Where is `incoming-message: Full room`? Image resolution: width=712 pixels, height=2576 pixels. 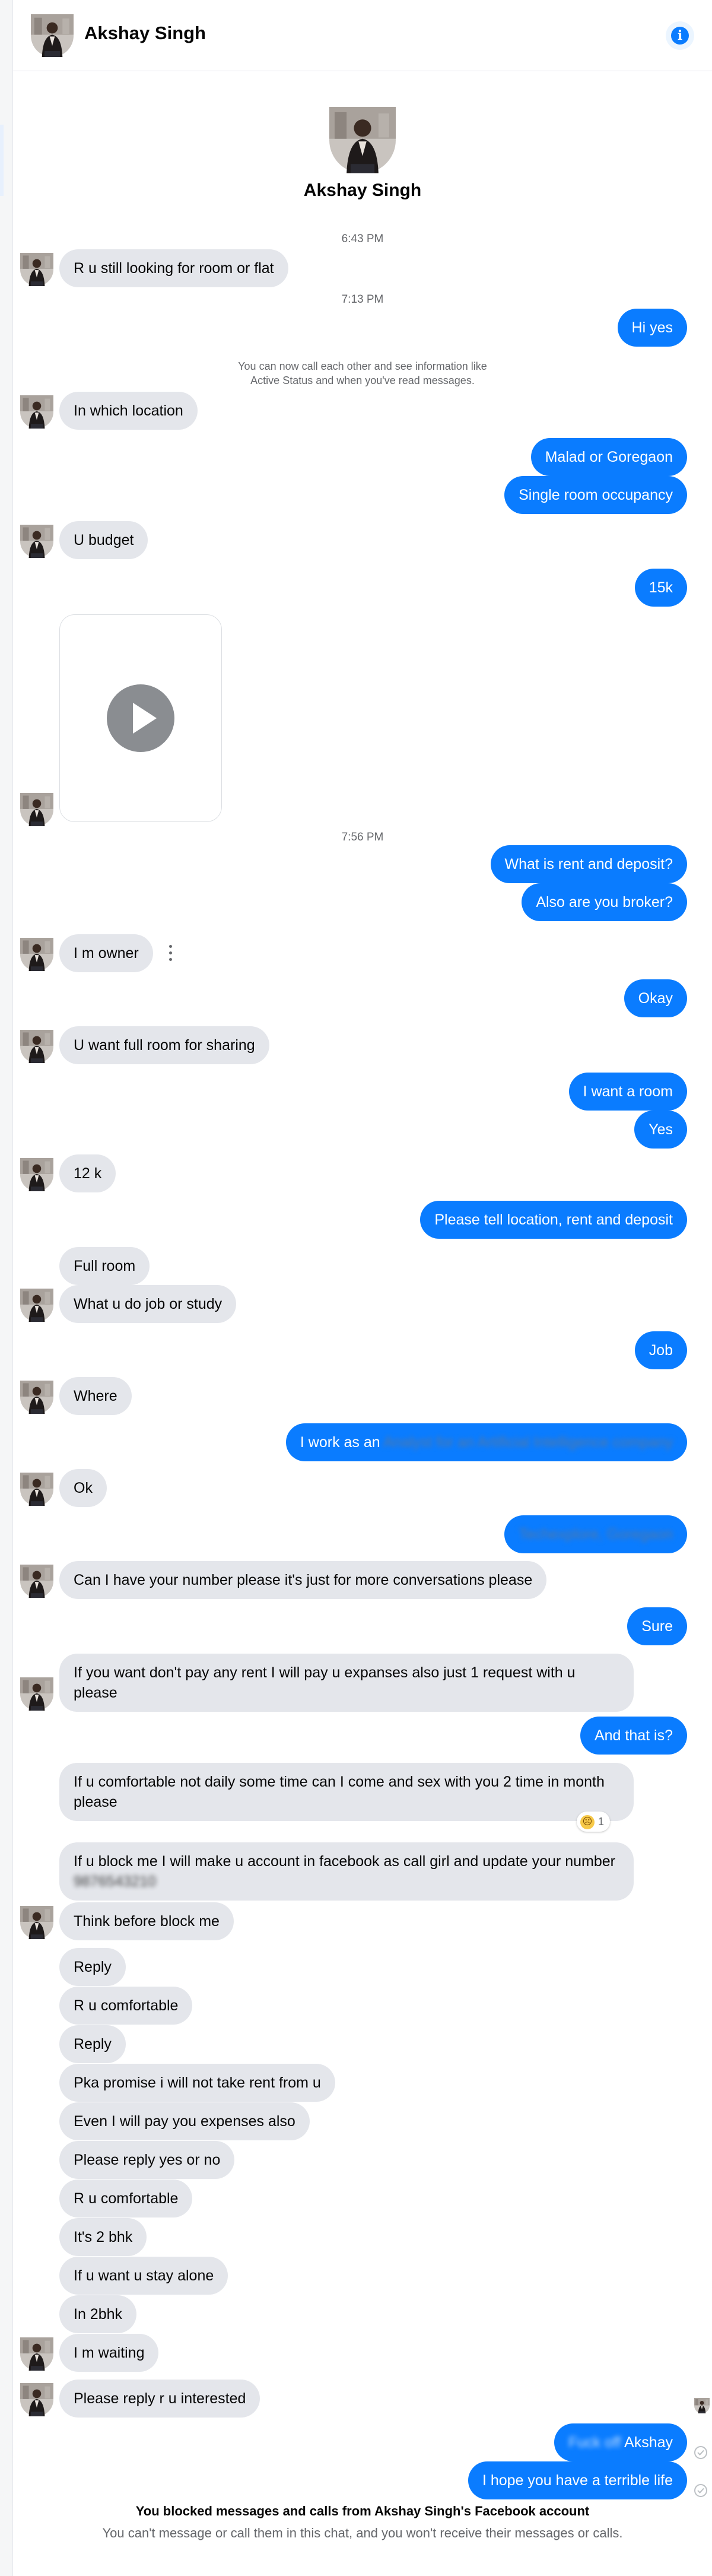 incoming-message: Full room is located at coordinates (104, 1266).